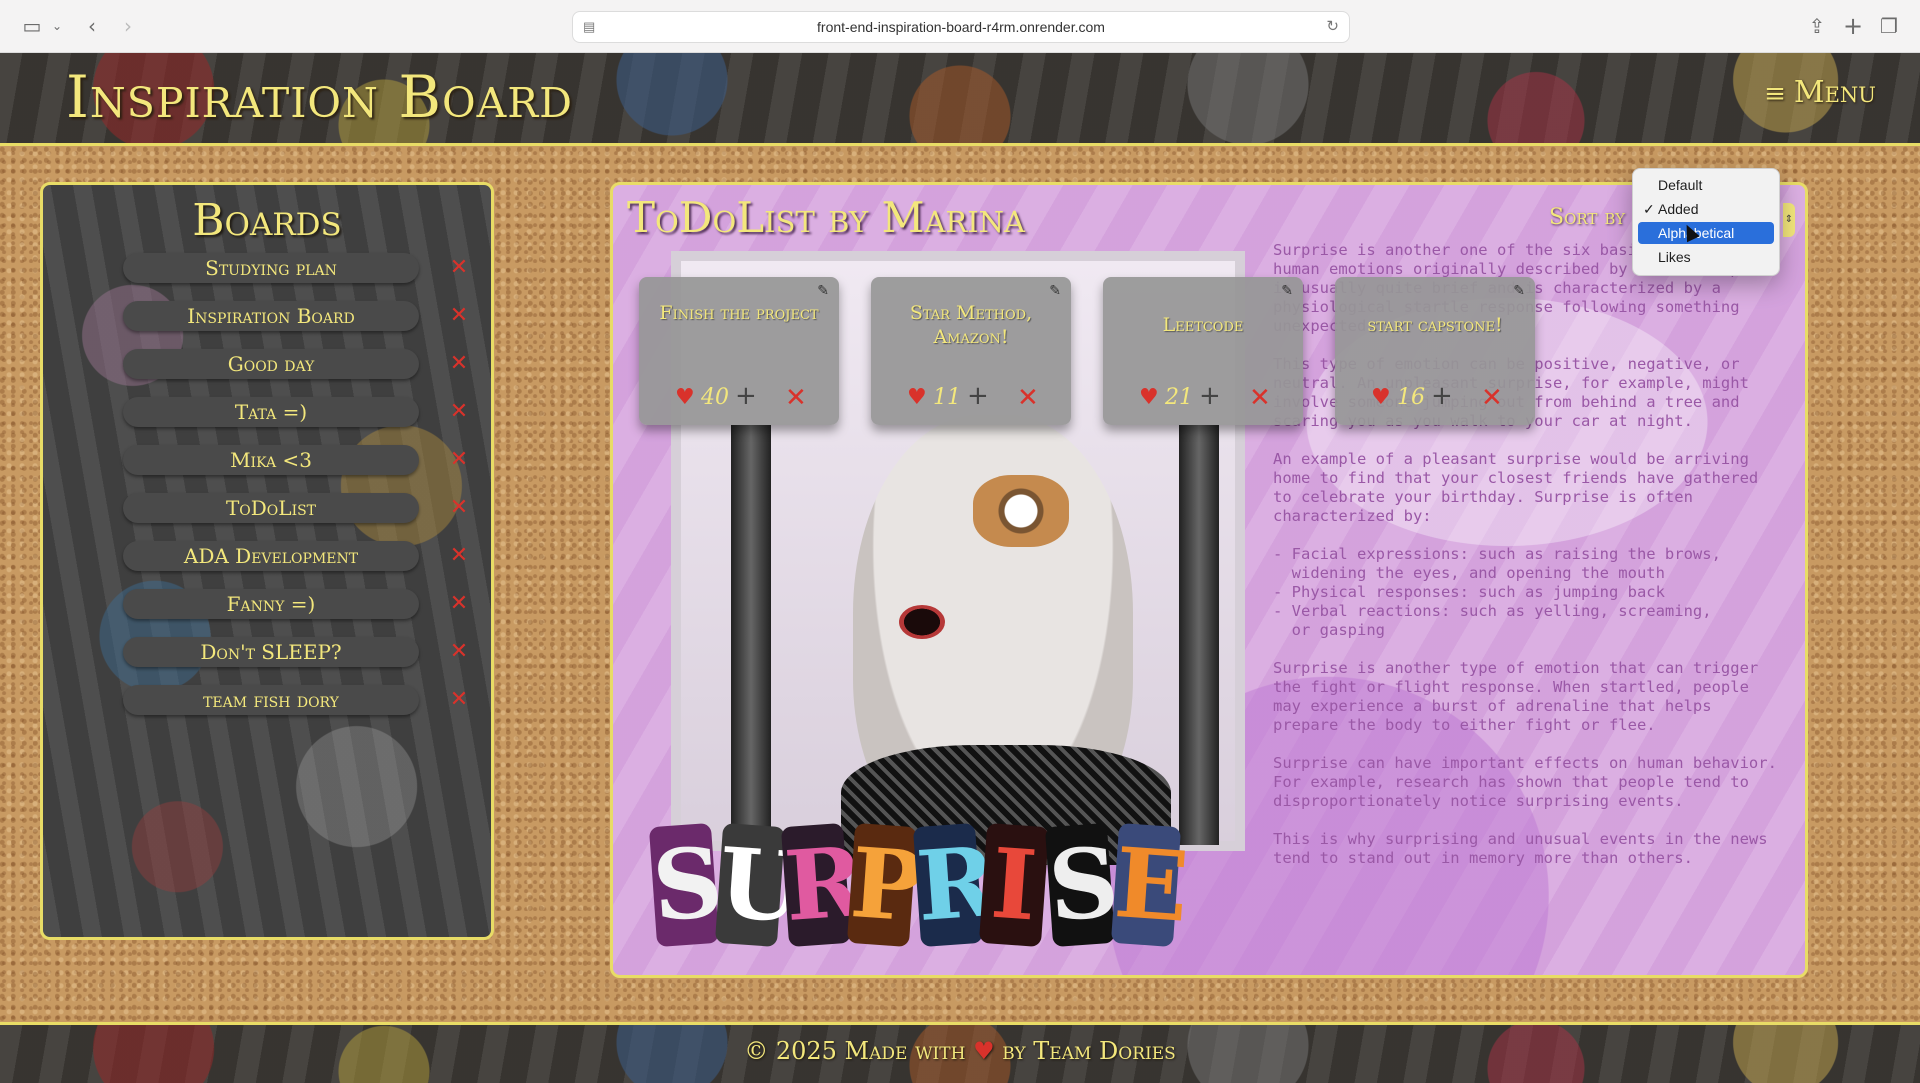 This screenshot has height=1083, width=1920. Describe the element at coordinates (1203, 351) in the screenshot. I see `card: ✎ Leetcode ♥ 21 + ✕` at that location.